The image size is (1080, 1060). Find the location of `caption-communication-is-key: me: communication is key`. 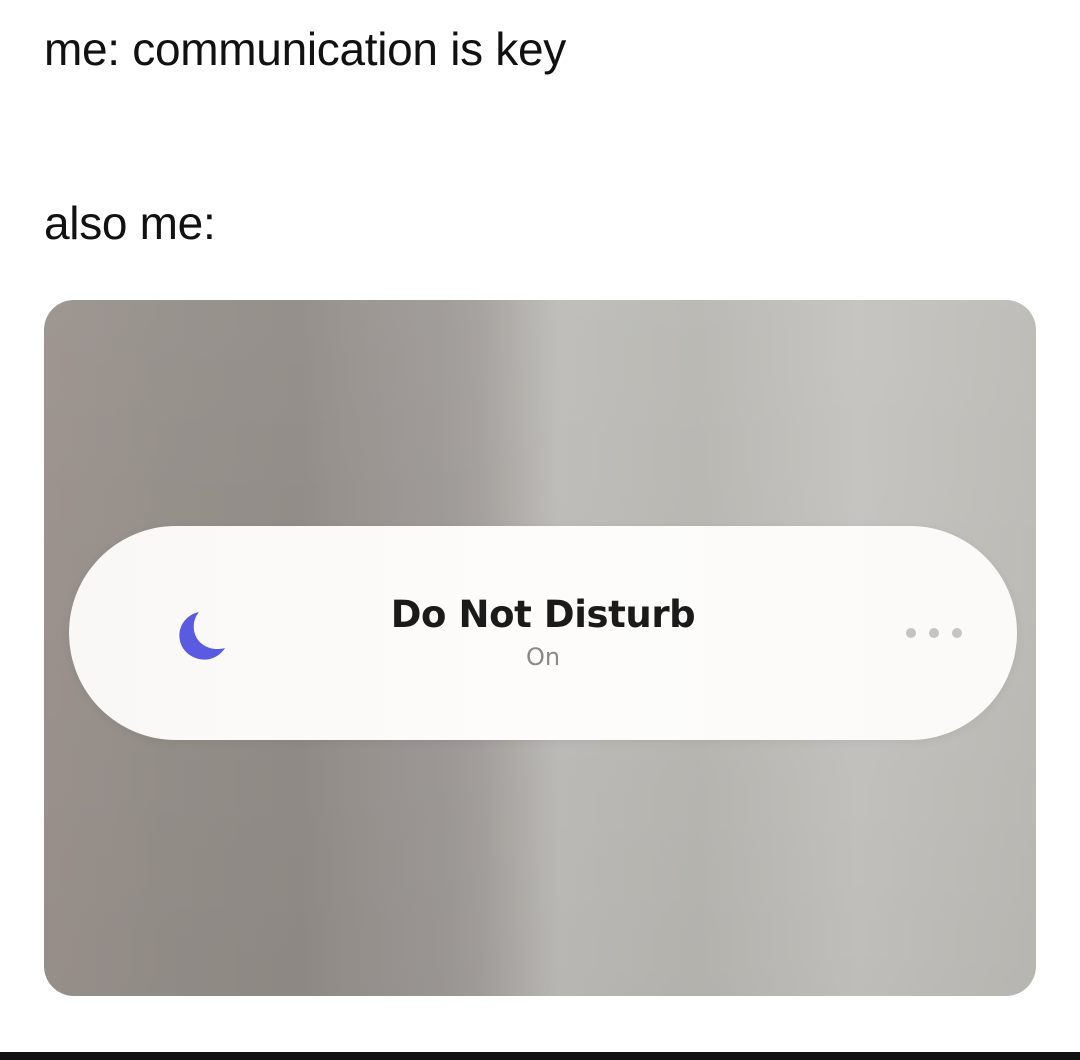

caption-communication-is-key: me: communication is key is located at coordinates (305, 49).